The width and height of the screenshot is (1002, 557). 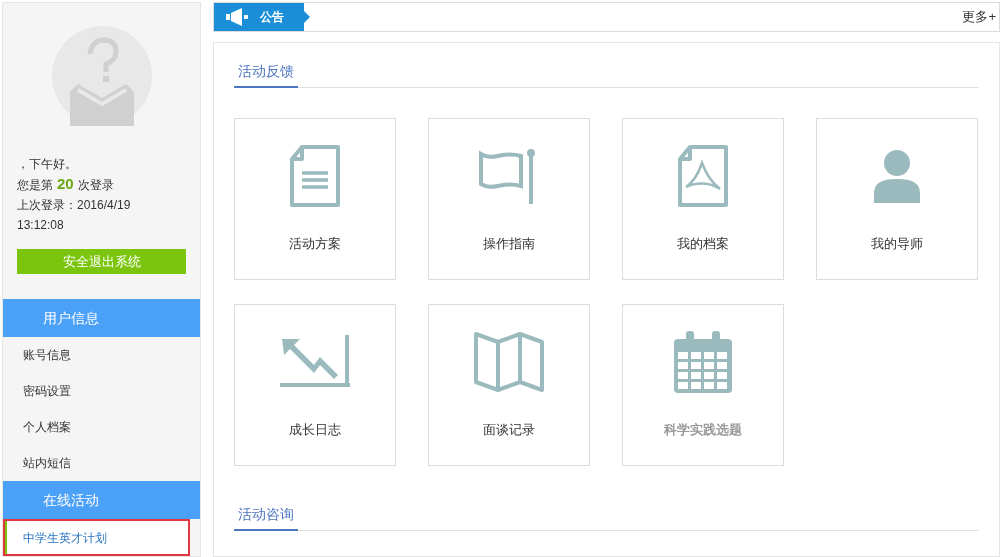 I want to click on menu-item: 账号信息, so click(x=101, y=355).